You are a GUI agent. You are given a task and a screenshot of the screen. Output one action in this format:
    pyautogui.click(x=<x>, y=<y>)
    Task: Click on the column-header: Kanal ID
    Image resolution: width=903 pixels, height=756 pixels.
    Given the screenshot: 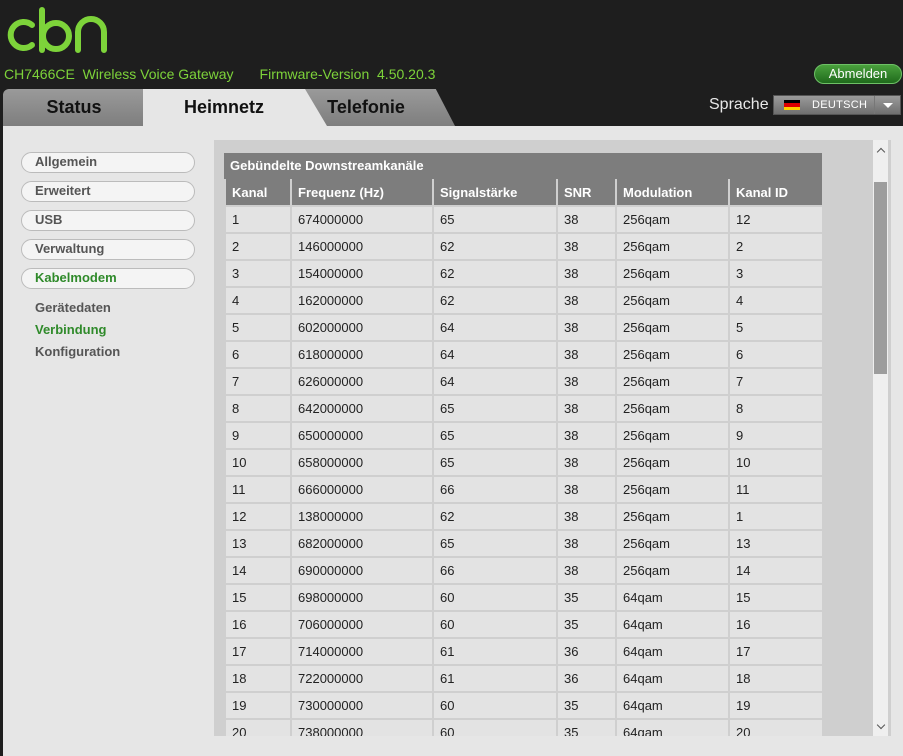 What is the action you would take?
    pyautogui.click(x=776, y=193)
    